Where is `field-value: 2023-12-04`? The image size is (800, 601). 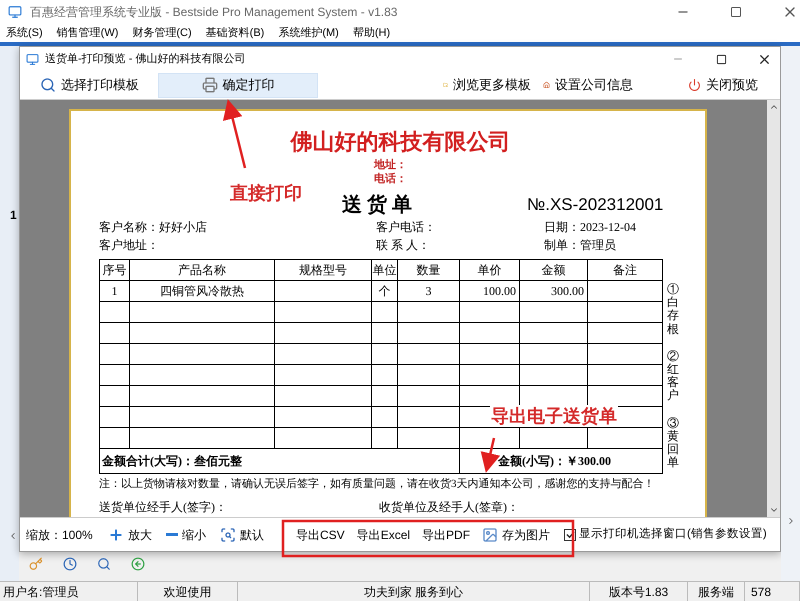
field-value: 2023-12-04 is located at coordinates (608, 227).